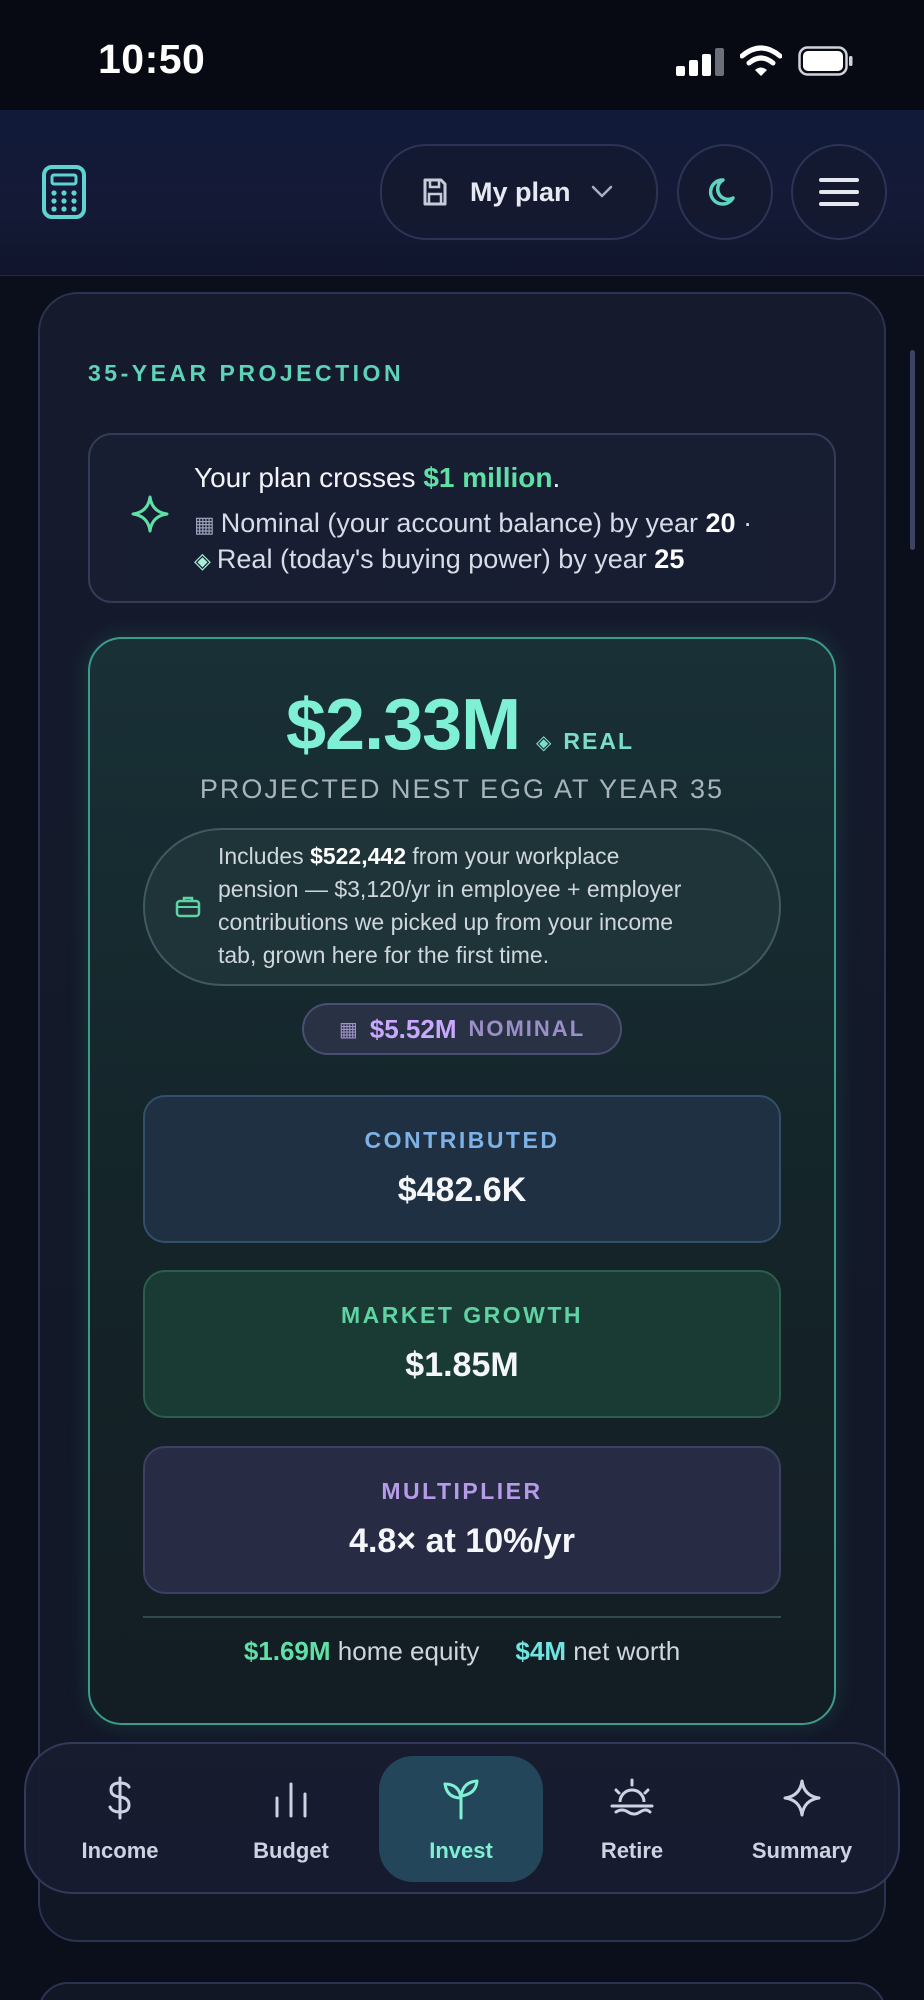 This screenshot has width=924, height=2000. I want to click on multiplier-stat: MULTIPLIER 4.8× at 10%/yr, so click(462, 1520).